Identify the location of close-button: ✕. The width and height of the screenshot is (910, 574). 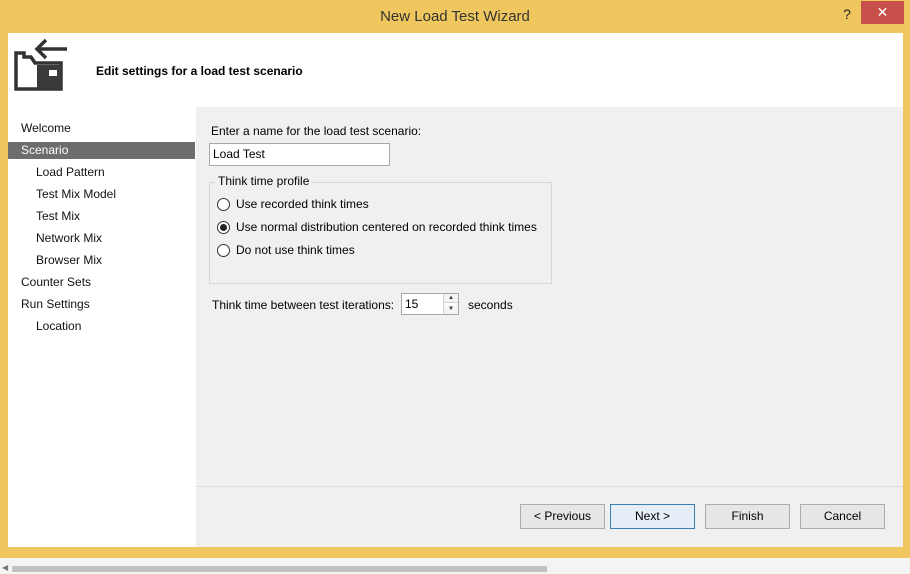
(882, 12).